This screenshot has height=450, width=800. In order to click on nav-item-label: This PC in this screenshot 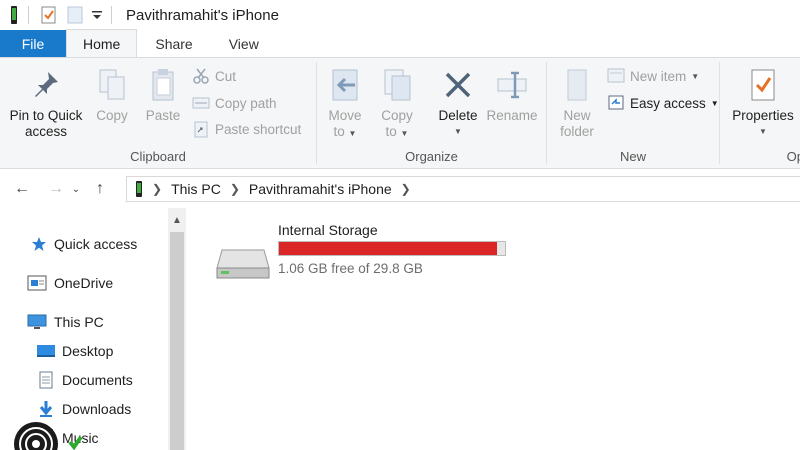, I will do `click(79, 322)`.